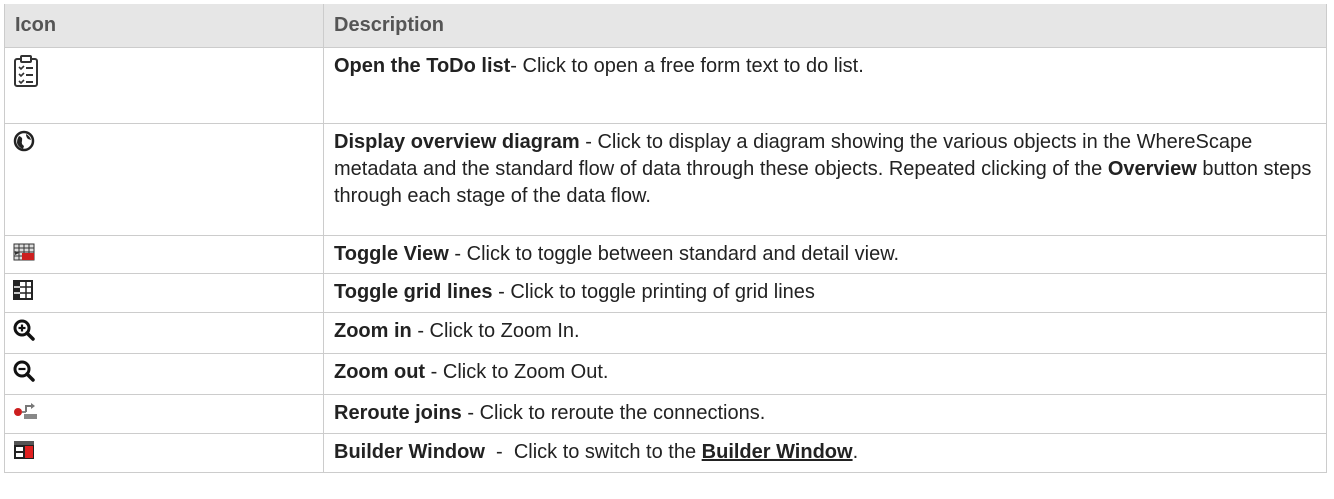 The width and height of the screenshot is (1334, 499). What do you see at coordinates (607, 452) in the screenshot?
I see `row-text: Click to switch to the` at bounding box center [607, 452].